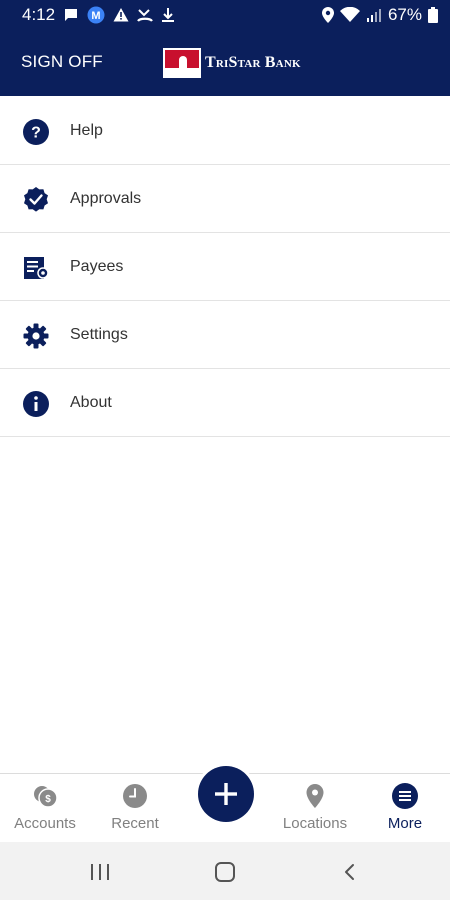 This screenshot has height=900, width=450. I want to click on add-action-button, so click(226, 794).